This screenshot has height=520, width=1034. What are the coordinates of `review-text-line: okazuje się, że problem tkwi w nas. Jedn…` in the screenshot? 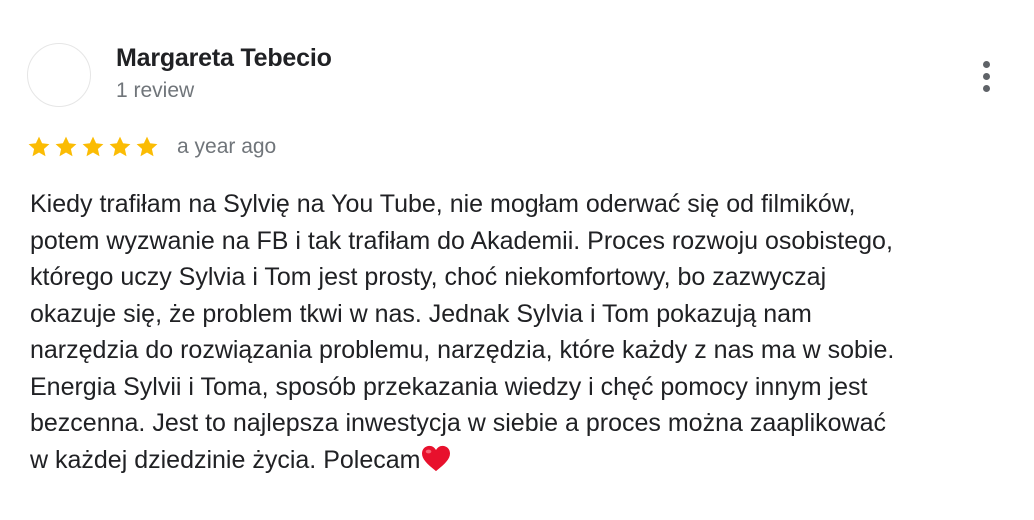 It's located at (421, 313).